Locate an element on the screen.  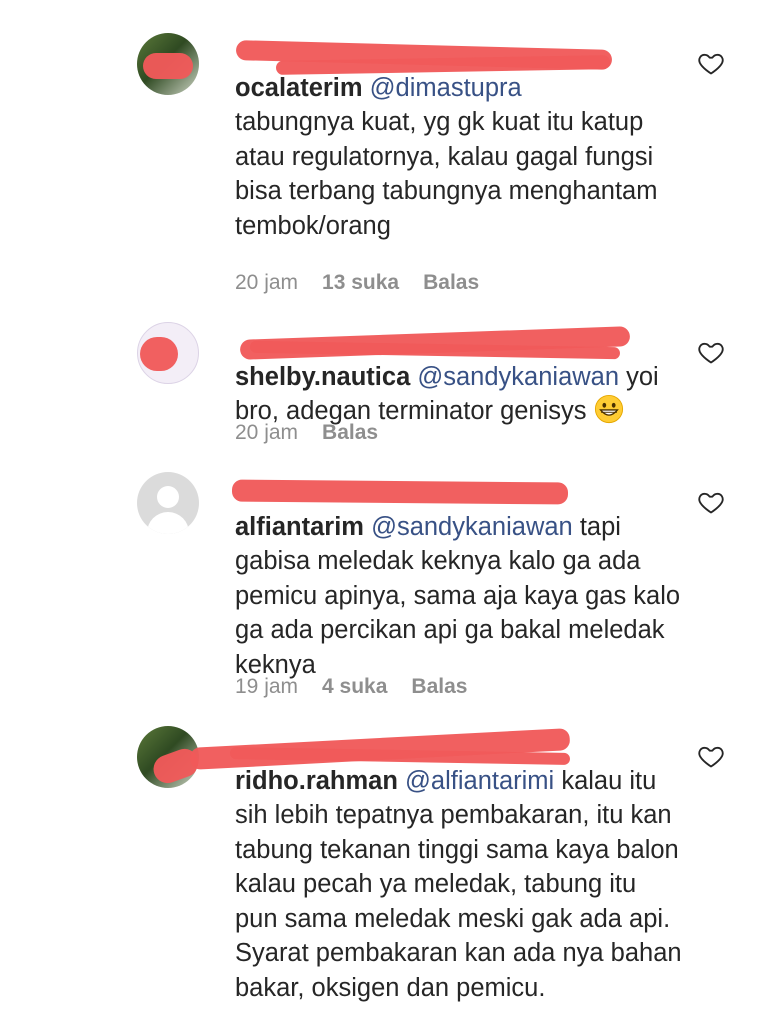
comment-username: alfiantarim is located at coordinates (299, 527).